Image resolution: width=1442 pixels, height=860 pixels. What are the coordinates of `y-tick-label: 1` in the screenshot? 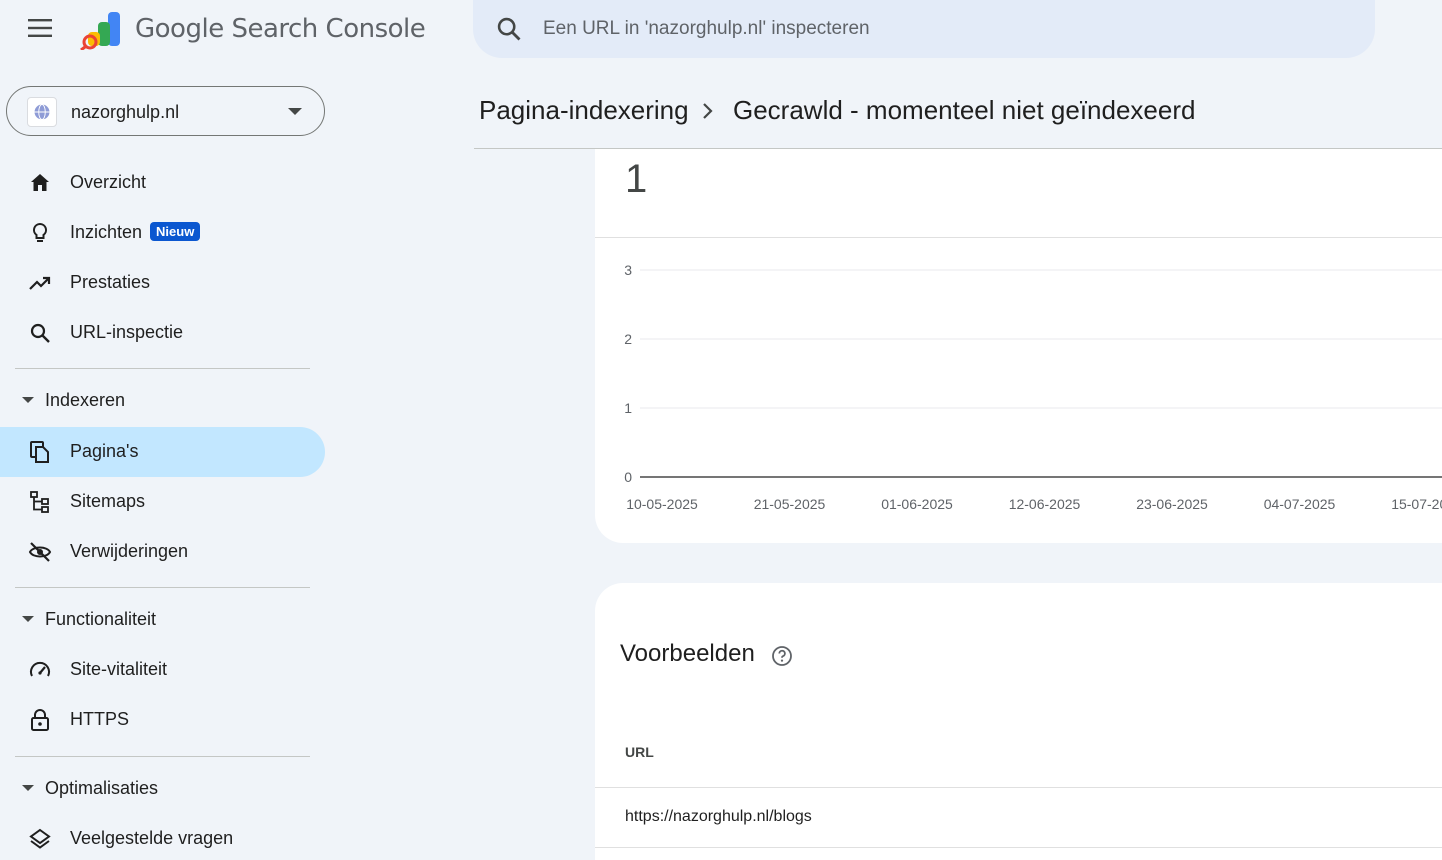 It's located at (628, 408).